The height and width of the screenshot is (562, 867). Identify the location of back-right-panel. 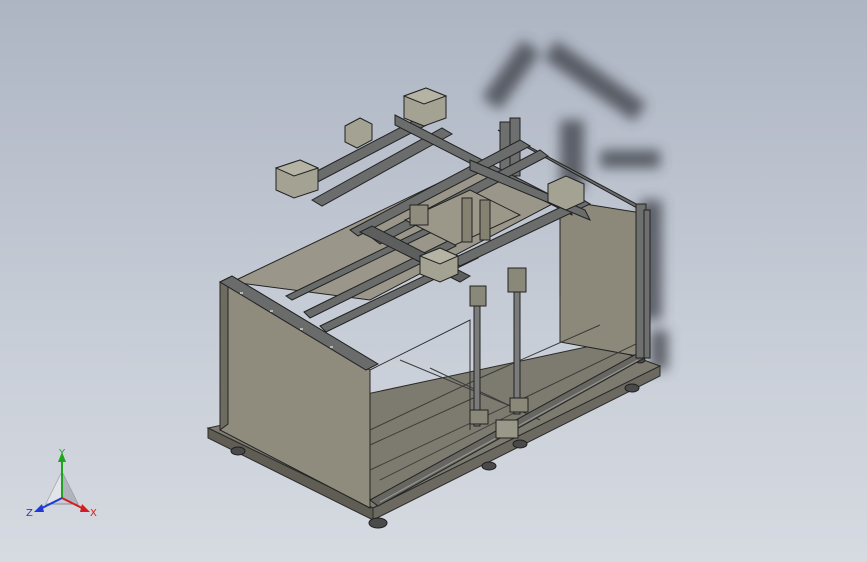
(604, 279).